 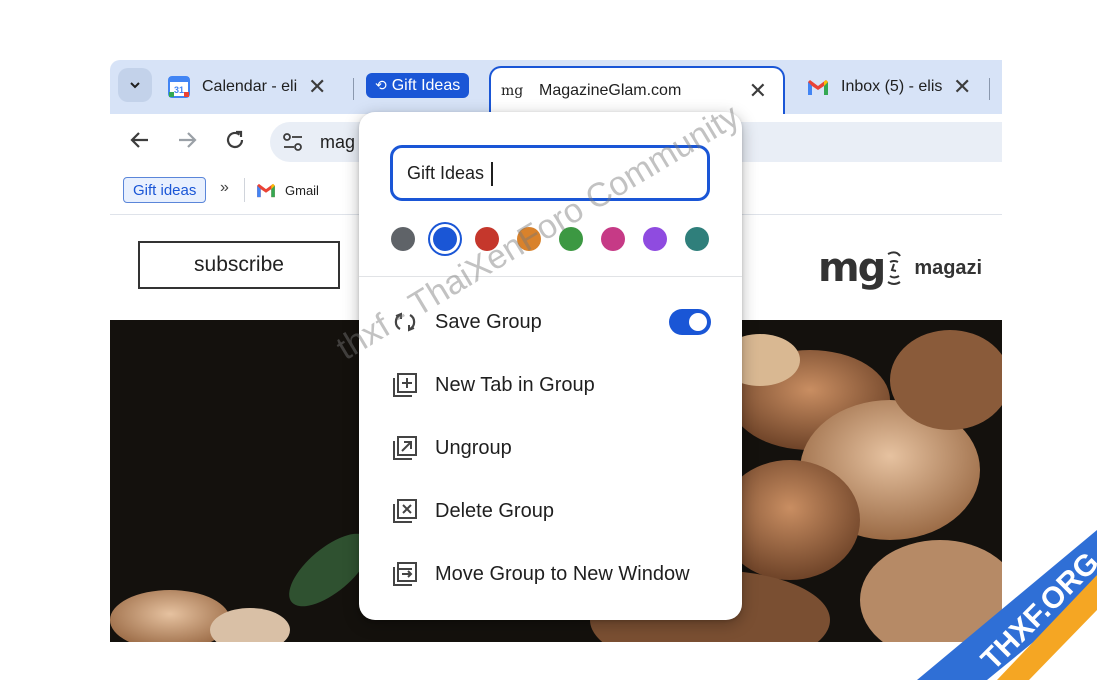 I want to click on logo-mark: mg, so click(x=852, y=268).